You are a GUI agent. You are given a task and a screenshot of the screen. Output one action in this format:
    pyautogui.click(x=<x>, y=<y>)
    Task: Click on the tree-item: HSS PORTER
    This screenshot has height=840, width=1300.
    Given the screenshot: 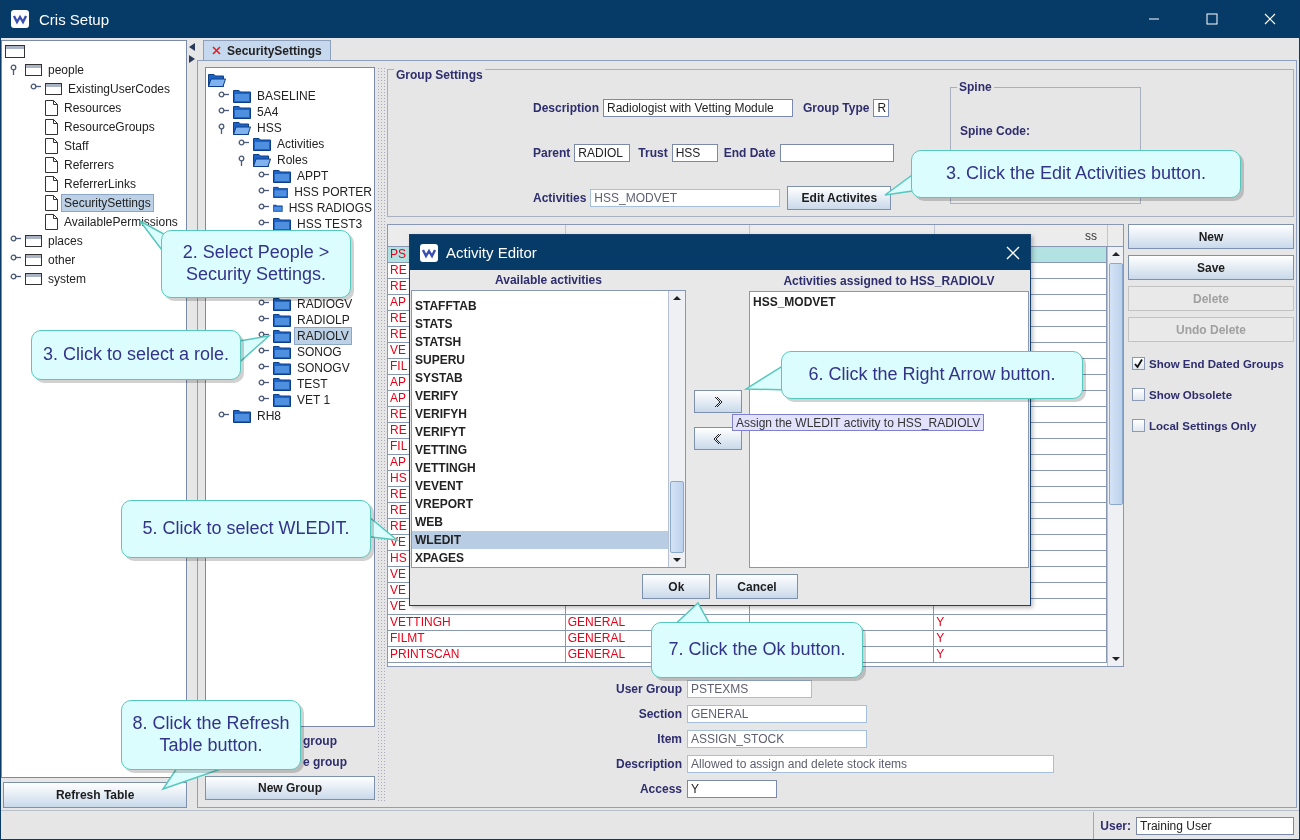 What is the action you would take?
    pyautogui.click(x=333, y=192)
    